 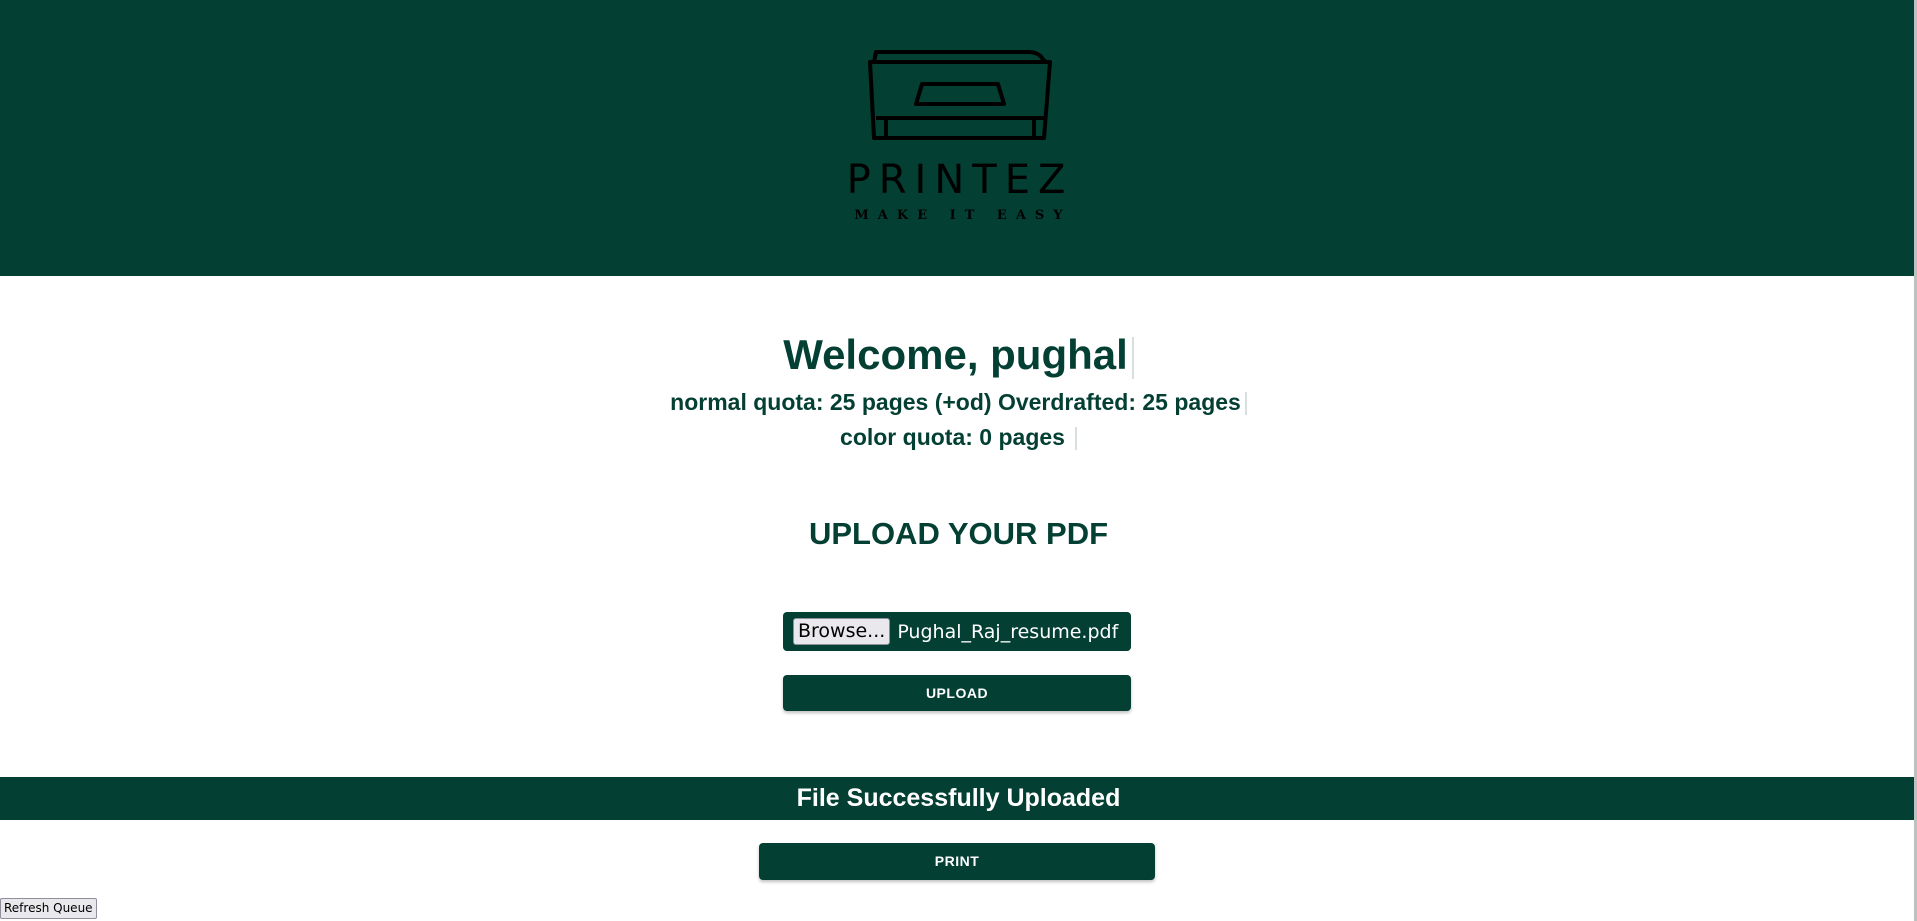 I want to click on color-quota: color quota: 0 pages, so click(x=958, y=437).